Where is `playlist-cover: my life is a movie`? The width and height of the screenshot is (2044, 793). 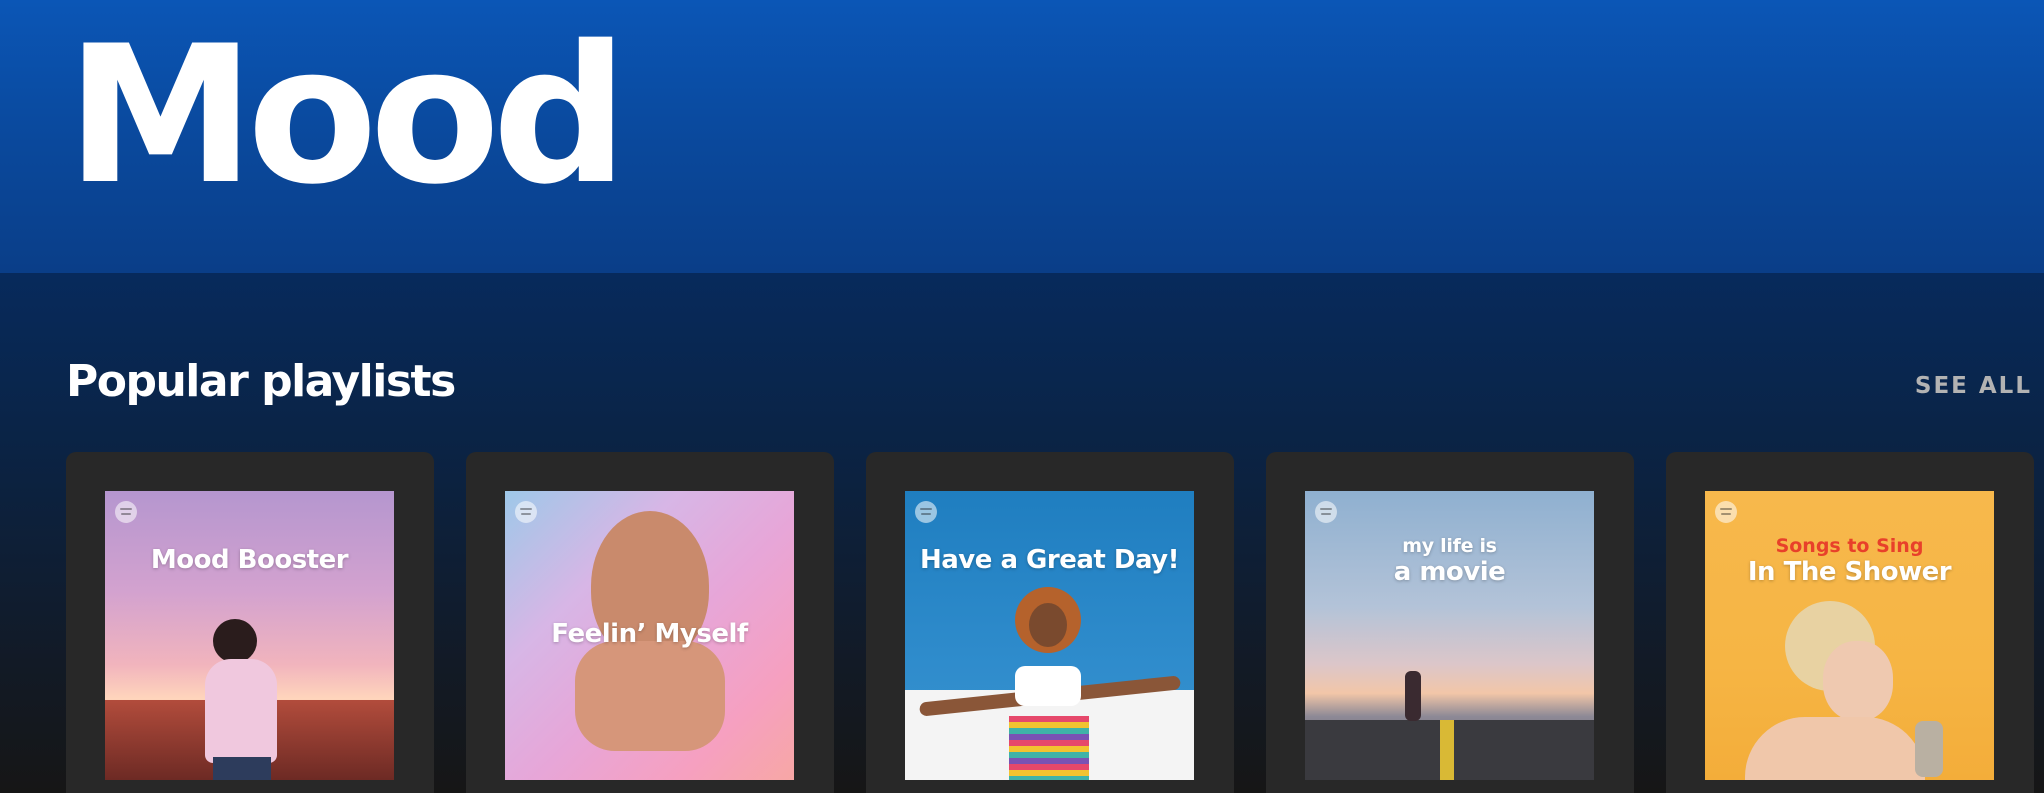
playlist-cover: my life is a movie is located at coordinates (1449, 635).